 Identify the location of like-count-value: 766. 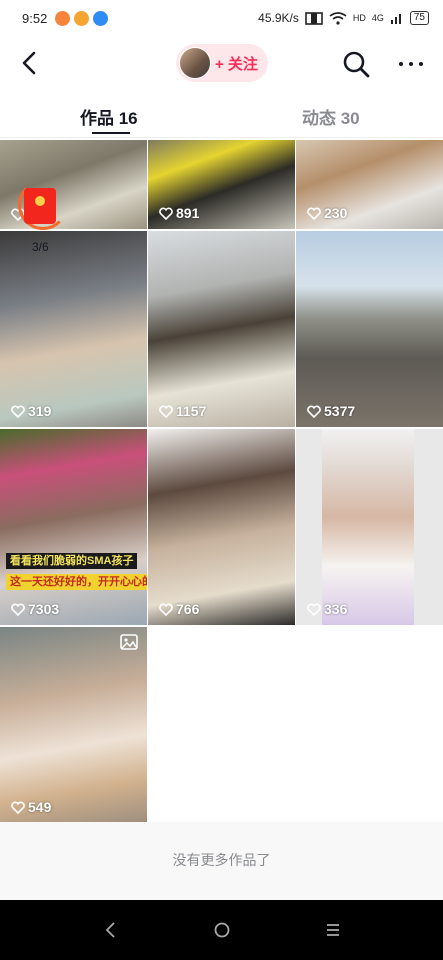
(188, 609).